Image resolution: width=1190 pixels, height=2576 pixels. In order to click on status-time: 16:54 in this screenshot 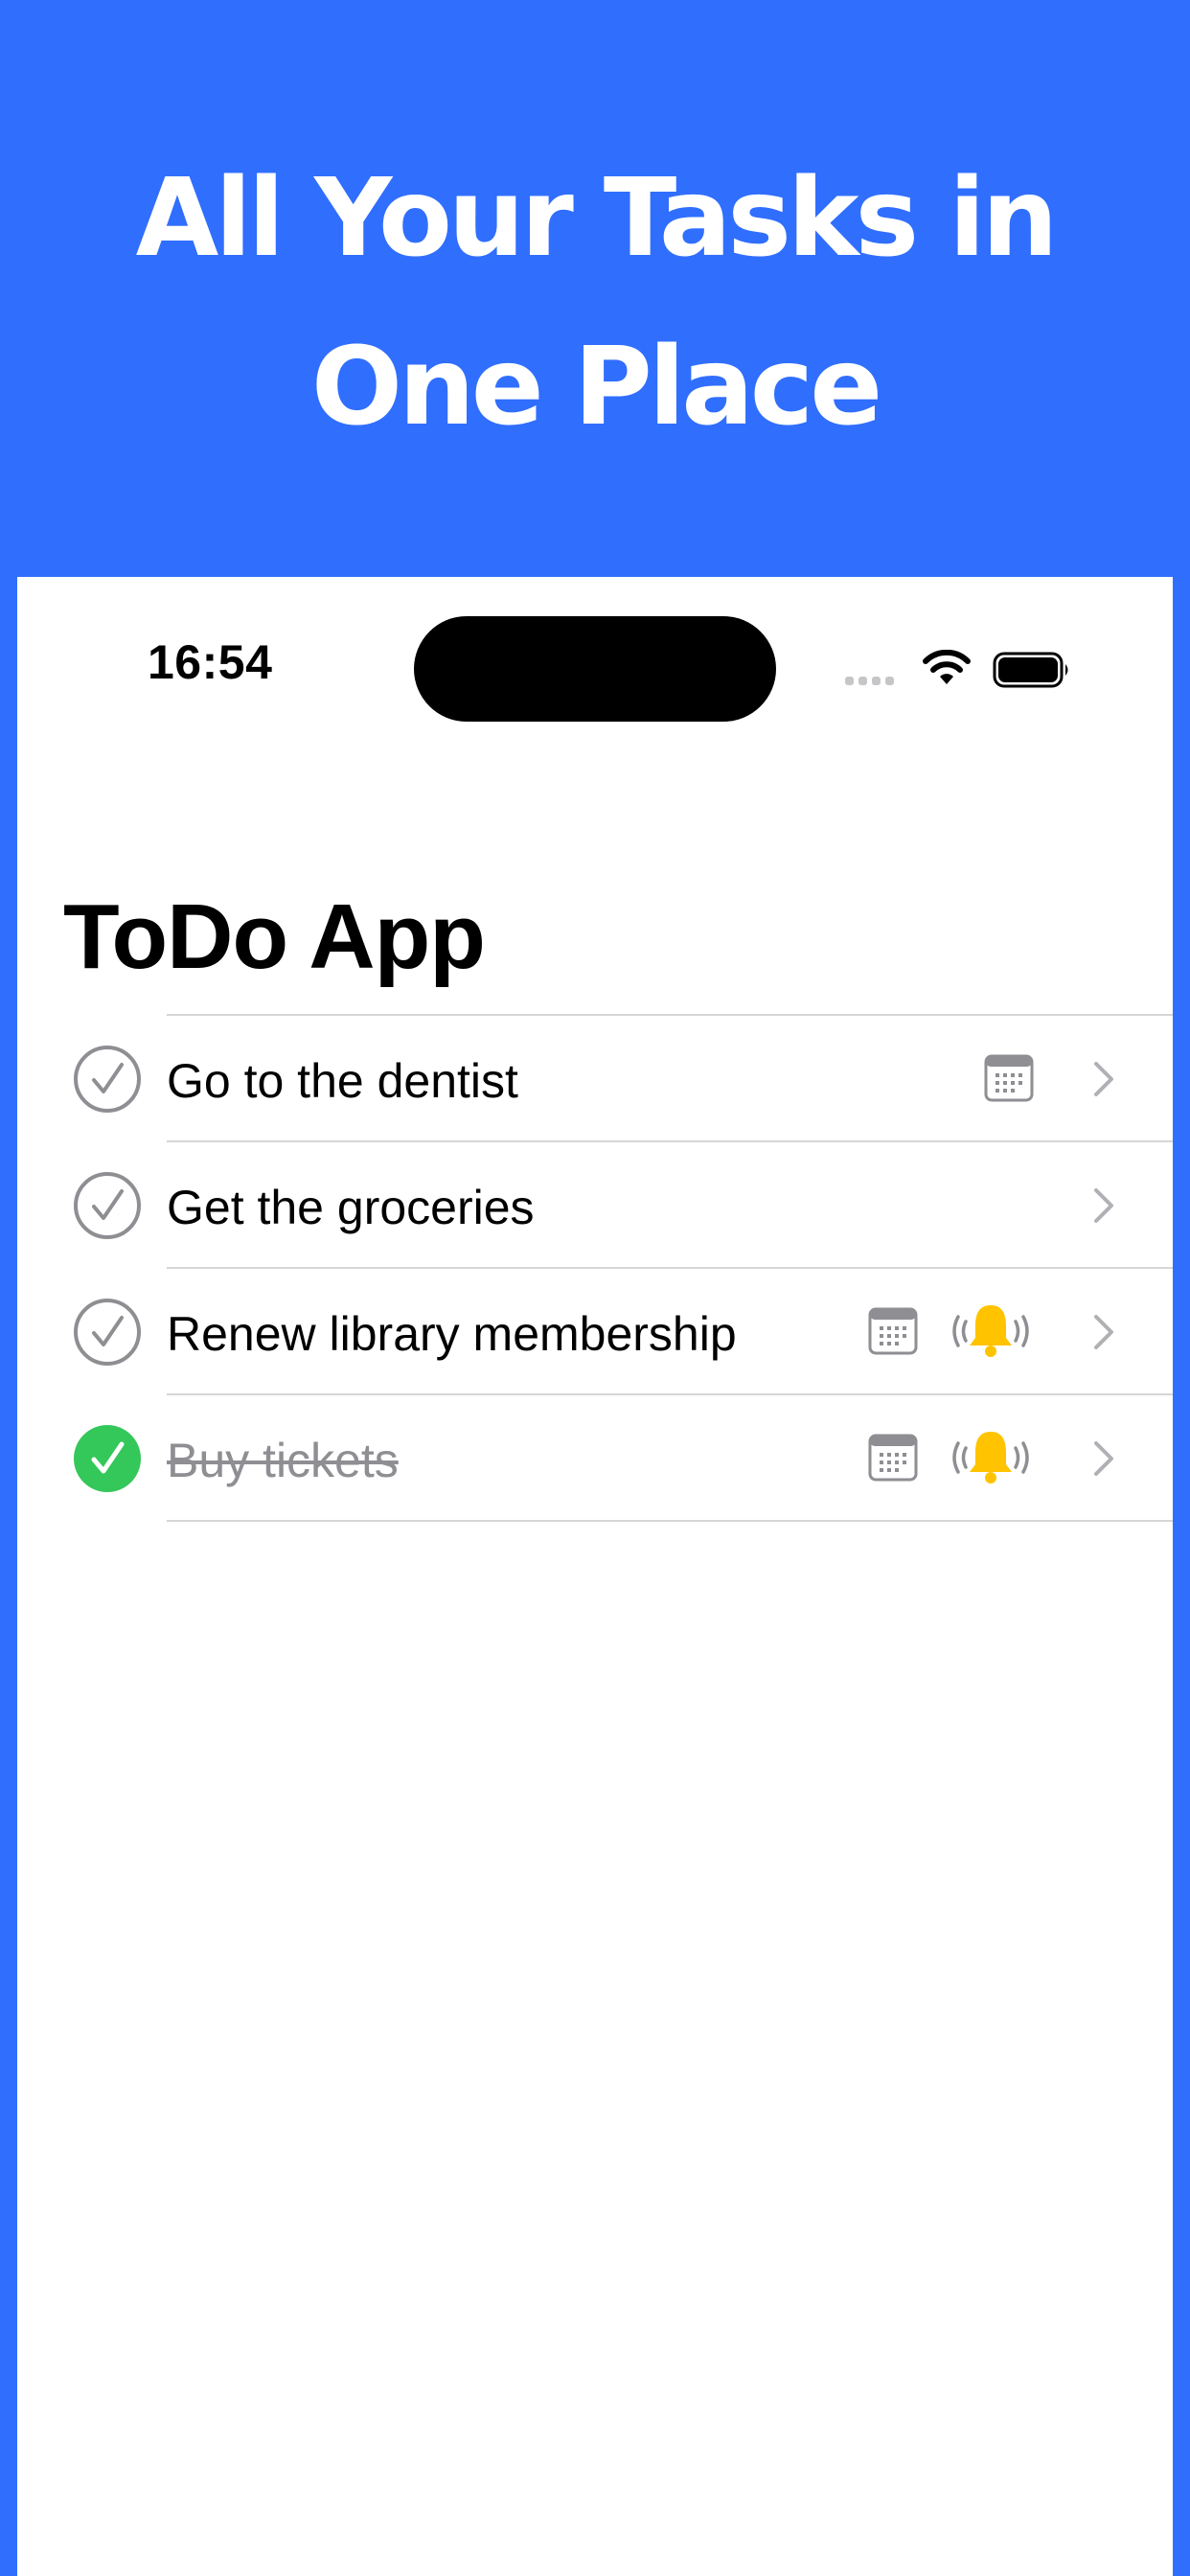, I will do `click(210, 662)`.